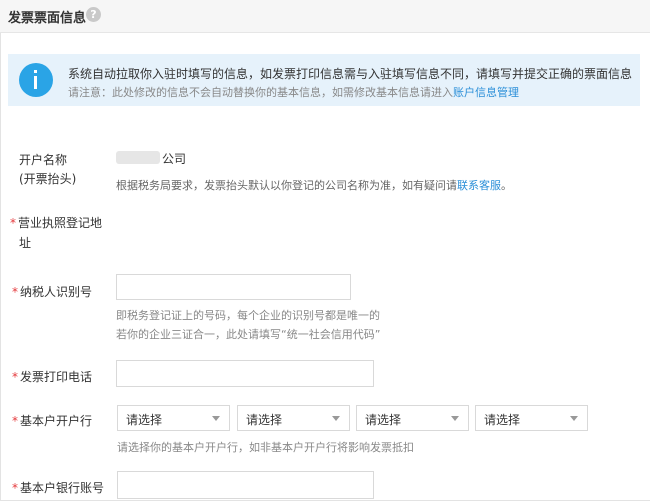  I want to click on account-name-label: 开户名称, so click(43, 160).